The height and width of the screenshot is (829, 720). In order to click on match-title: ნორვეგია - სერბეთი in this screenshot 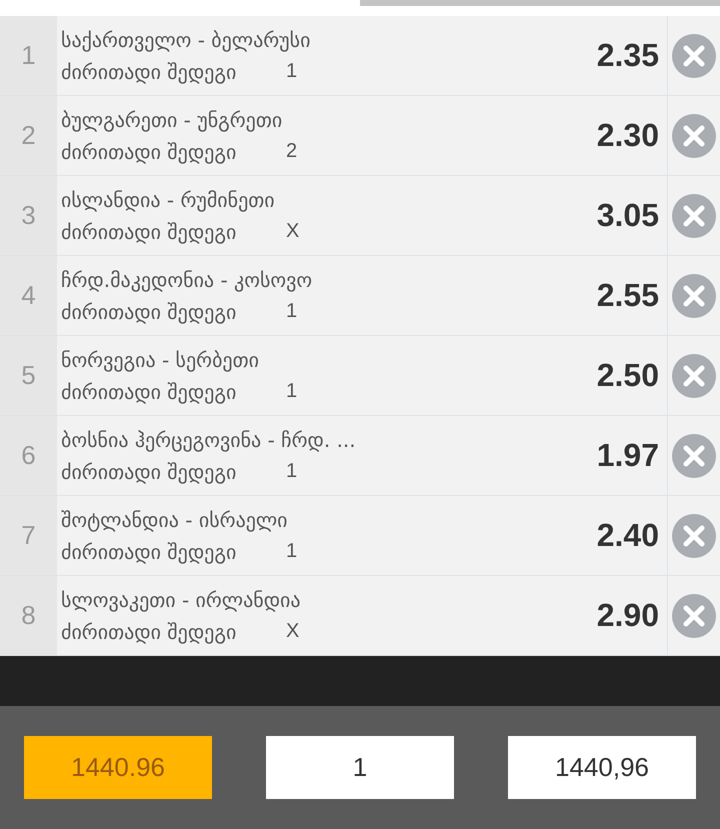, I will do `click(160, 360)`.